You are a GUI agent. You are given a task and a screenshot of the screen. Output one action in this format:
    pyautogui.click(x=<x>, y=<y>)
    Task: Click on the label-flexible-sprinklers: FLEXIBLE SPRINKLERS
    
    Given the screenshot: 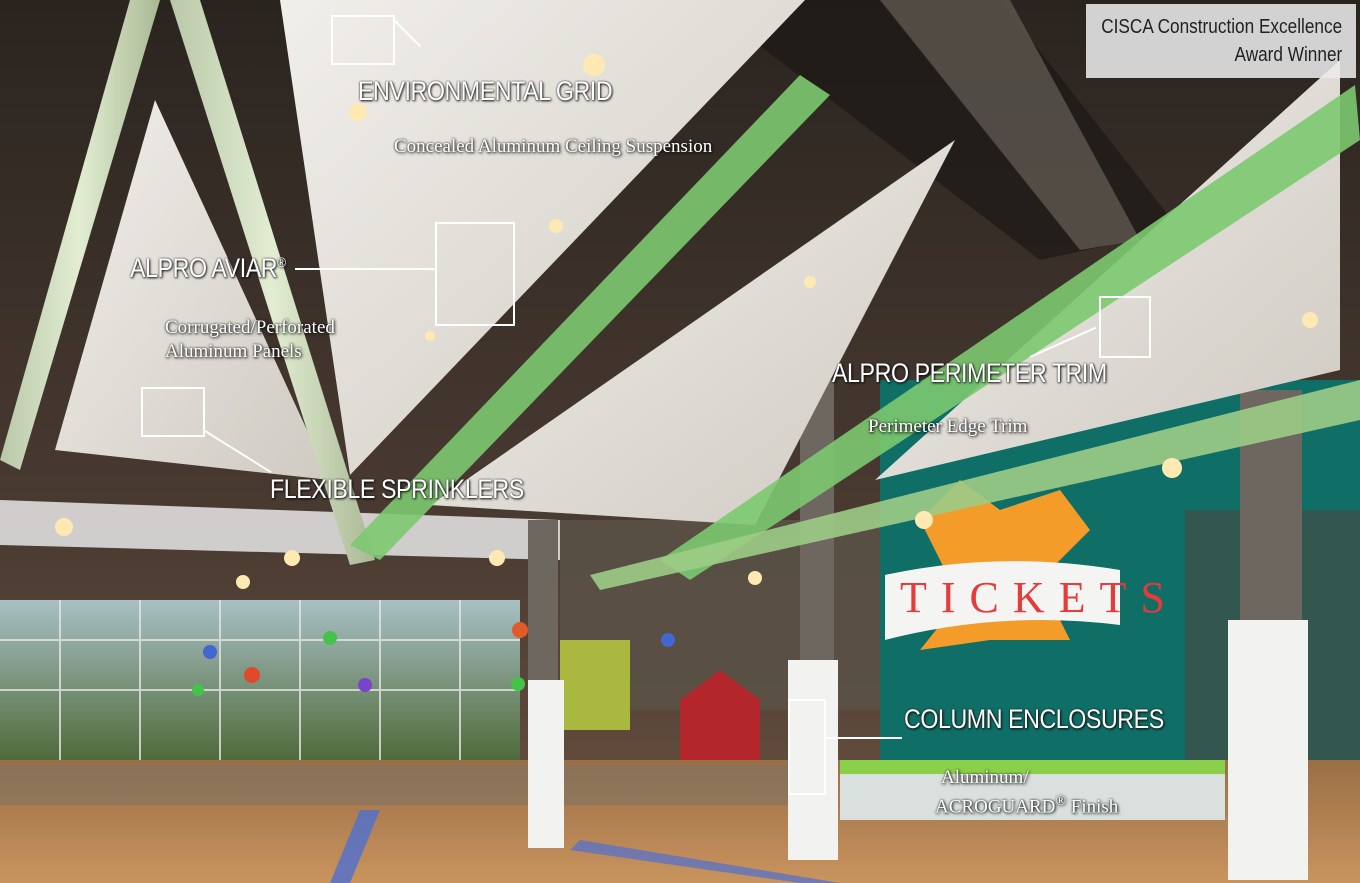 What is the action you would take?
    pyautogui.click(x=397, y=489)
    